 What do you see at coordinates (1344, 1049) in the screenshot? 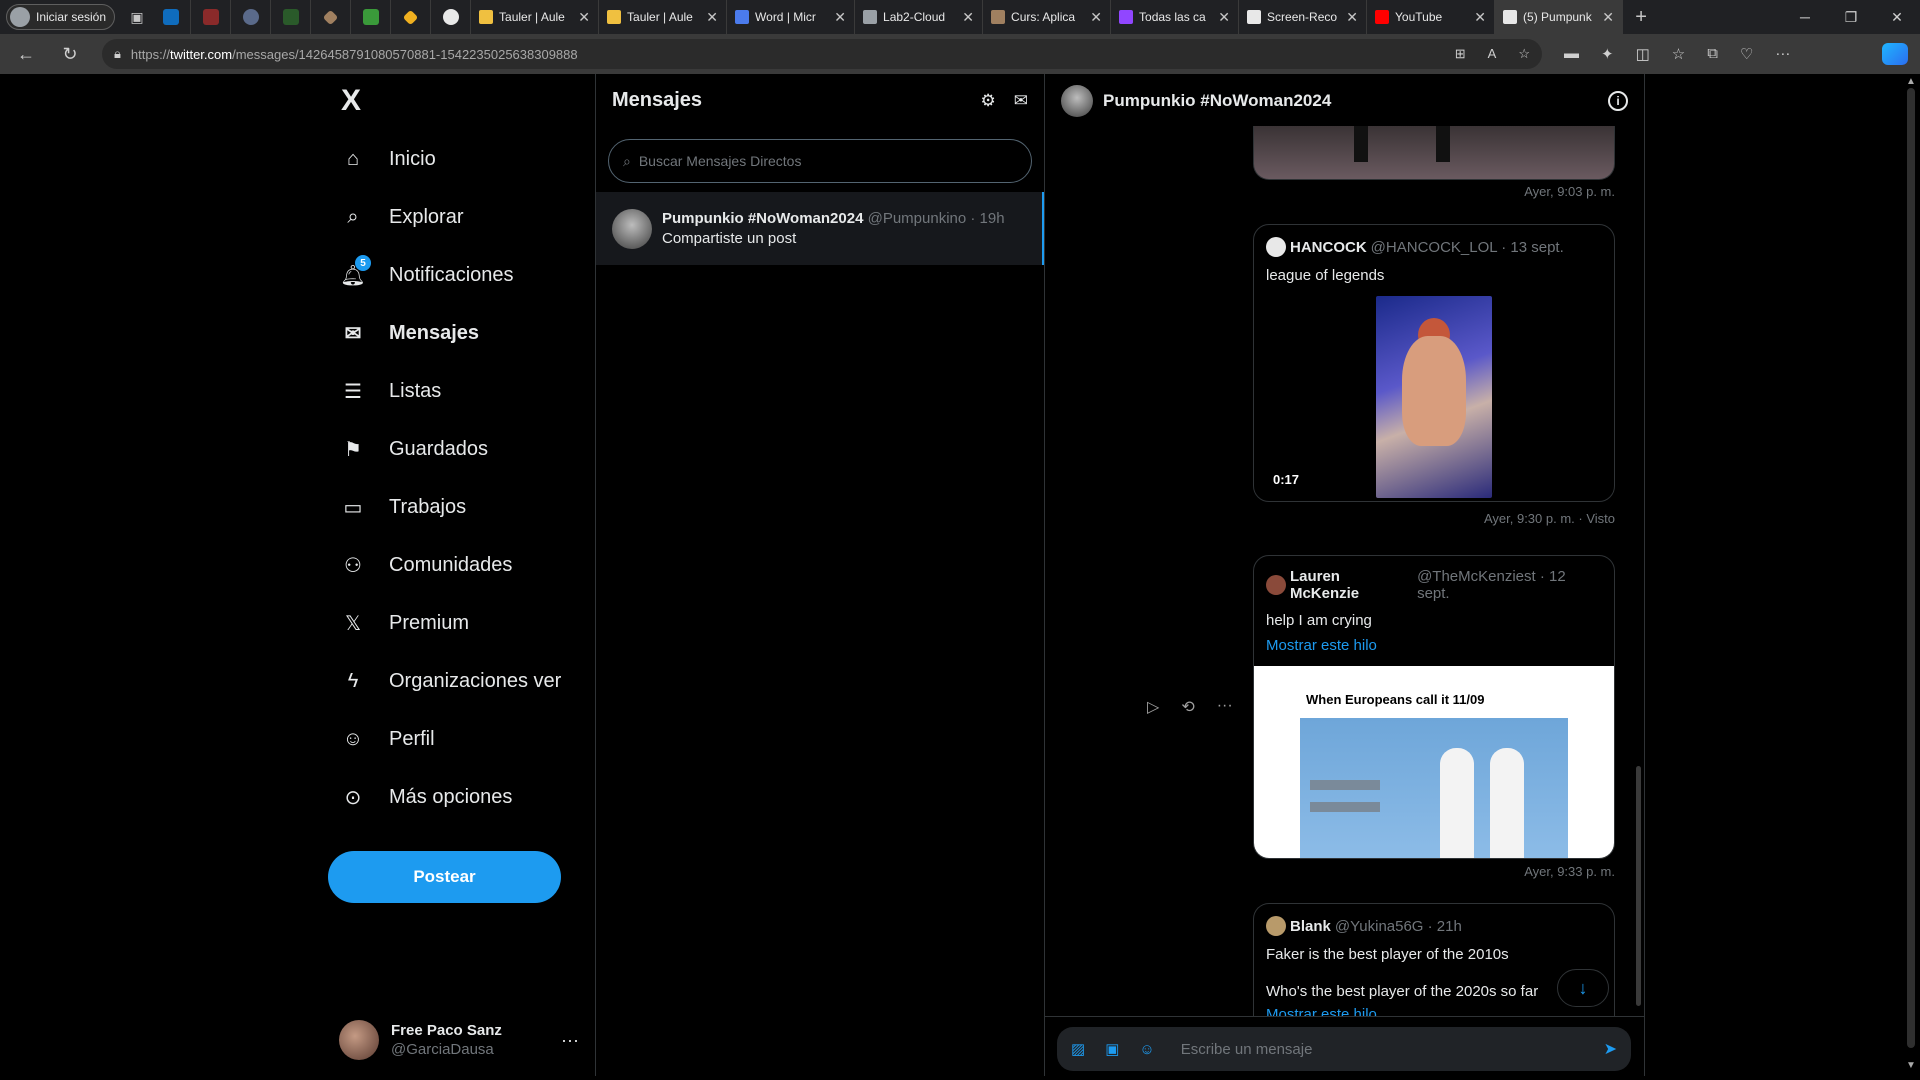
I see `message-composer: ▨ ▣ ☺ Escribe un mensaje ➤` at bounding box center [1344, 1049].